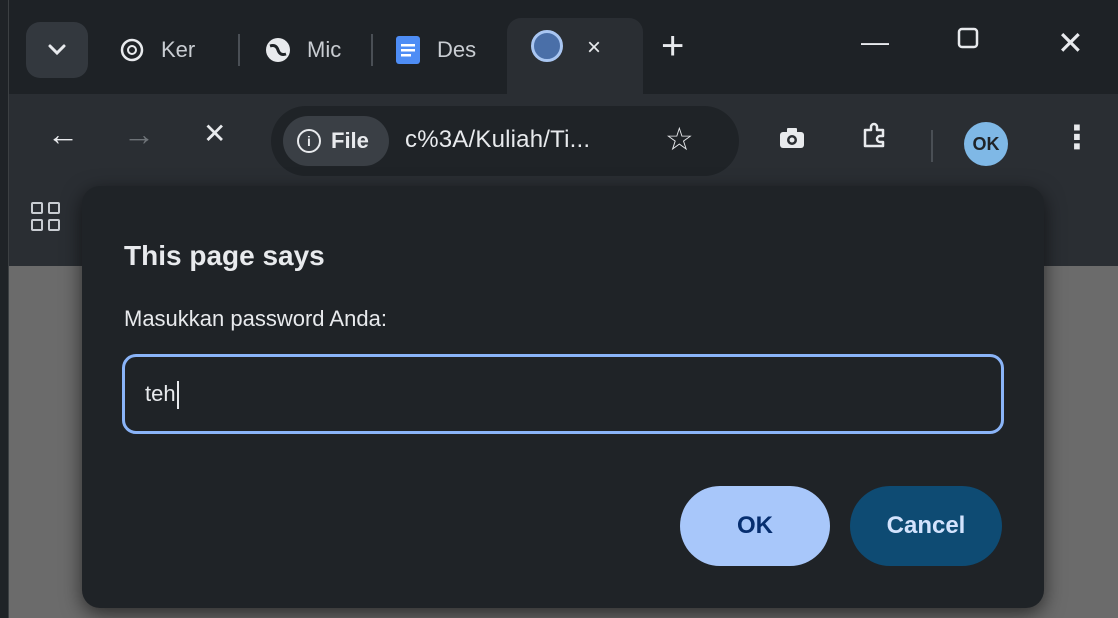 The width and height of the screenshot is (1118, 618). What do you see at coordinates (309, 141) in the screenshot?
I see `info-icon: i` at bounding box center [309, 141].